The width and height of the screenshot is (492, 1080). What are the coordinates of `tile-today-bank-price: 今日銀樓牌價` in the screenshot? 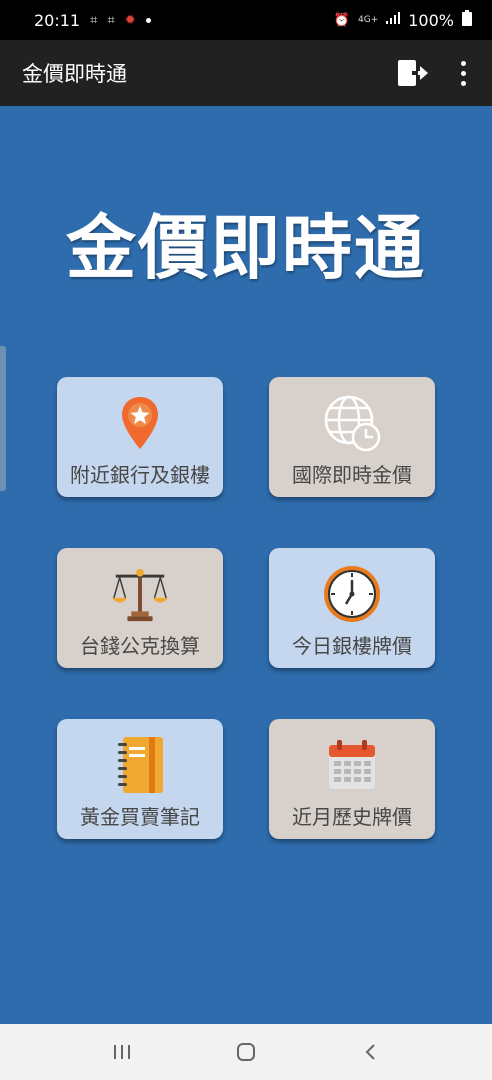 It's located at (352, 608).